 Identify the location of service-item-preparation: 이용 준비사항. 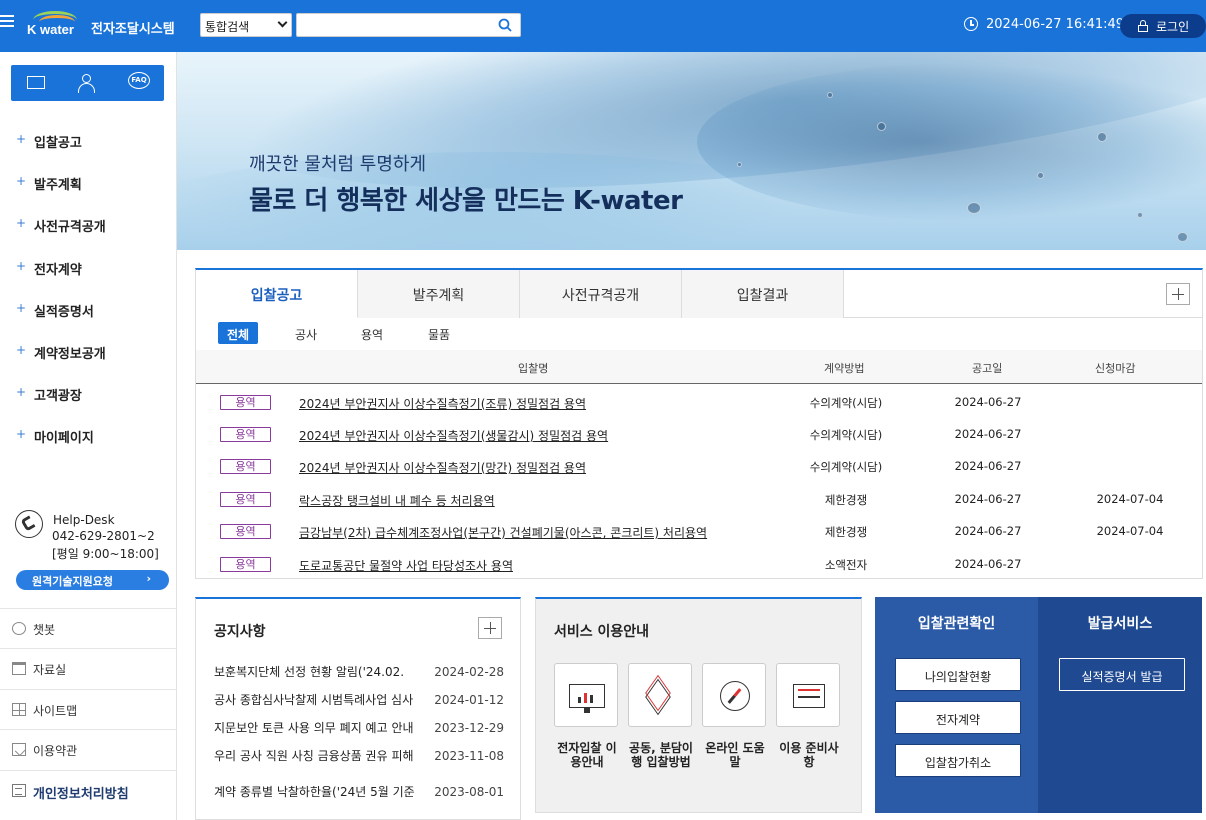
(809, 716).